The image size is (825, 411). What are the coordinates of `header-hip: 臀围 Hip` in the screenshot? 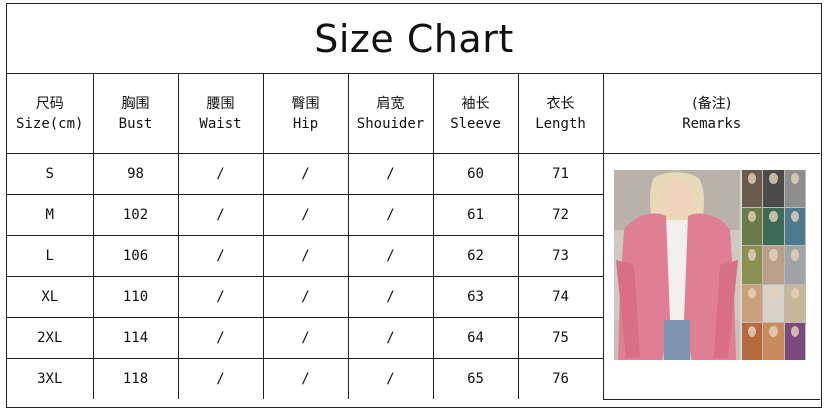 It's located at (305, 113).